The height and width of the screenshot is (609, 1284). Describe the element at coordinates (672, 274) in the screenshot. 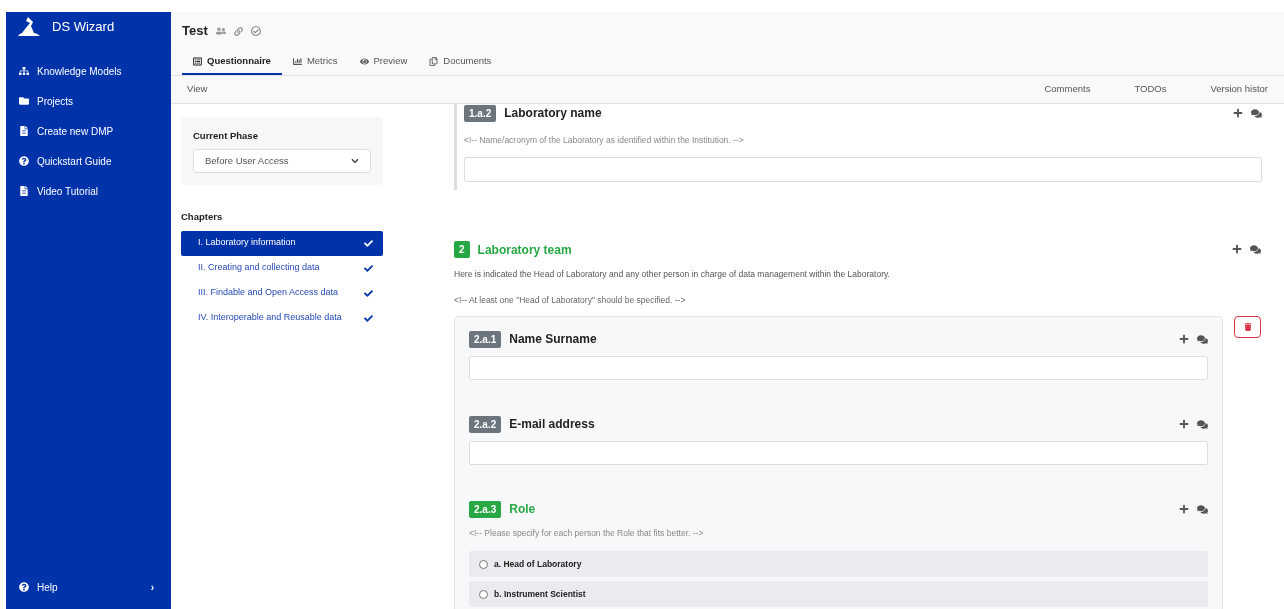

I see `group-description: Here is indicated the Head of Laboratory and any other person in charge of data management within the Laboratory.` at that location.